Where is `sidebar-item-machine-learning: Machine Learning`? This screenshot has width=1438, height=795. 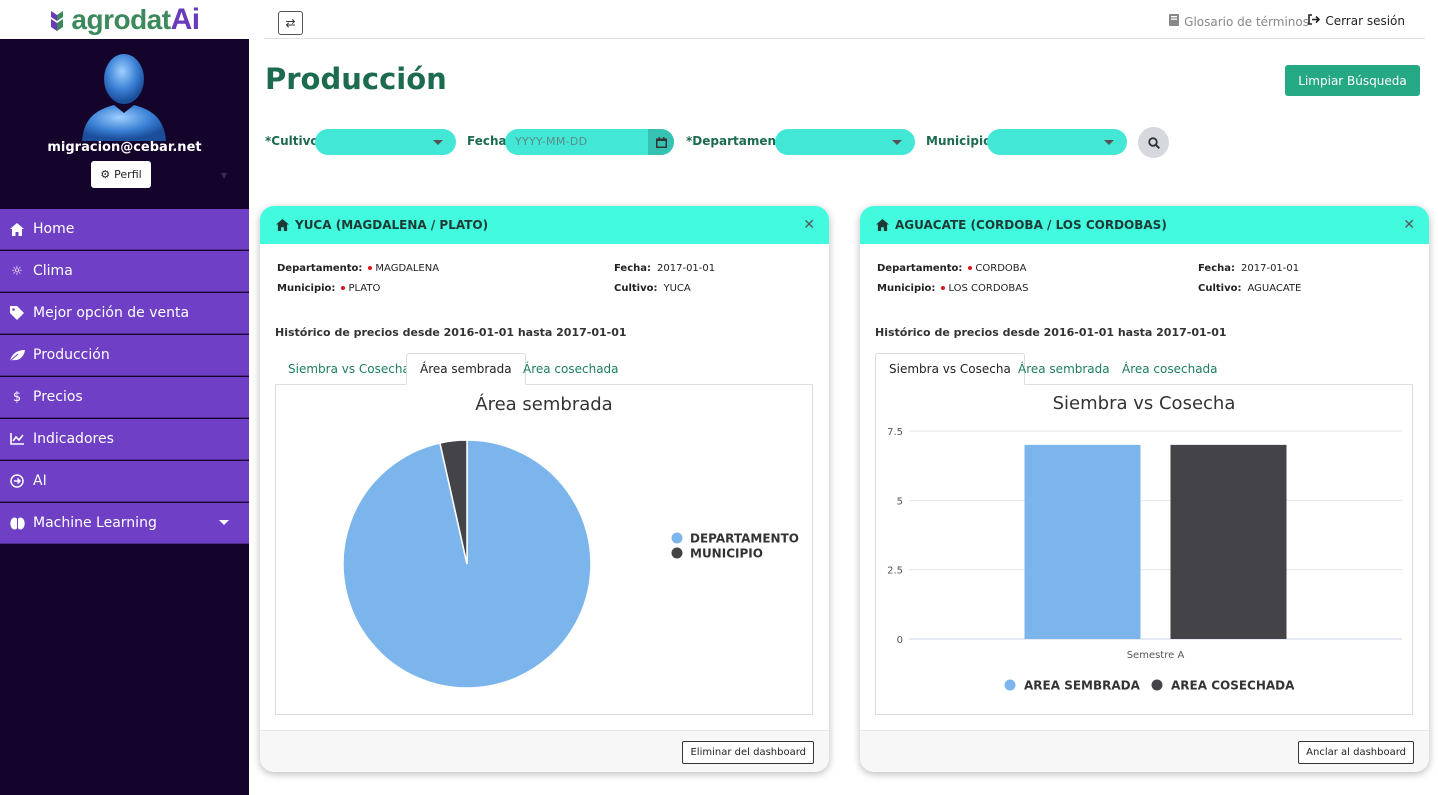 sidebar-item-machine-learning: Machine Learning is located at coordinates (124, 523).